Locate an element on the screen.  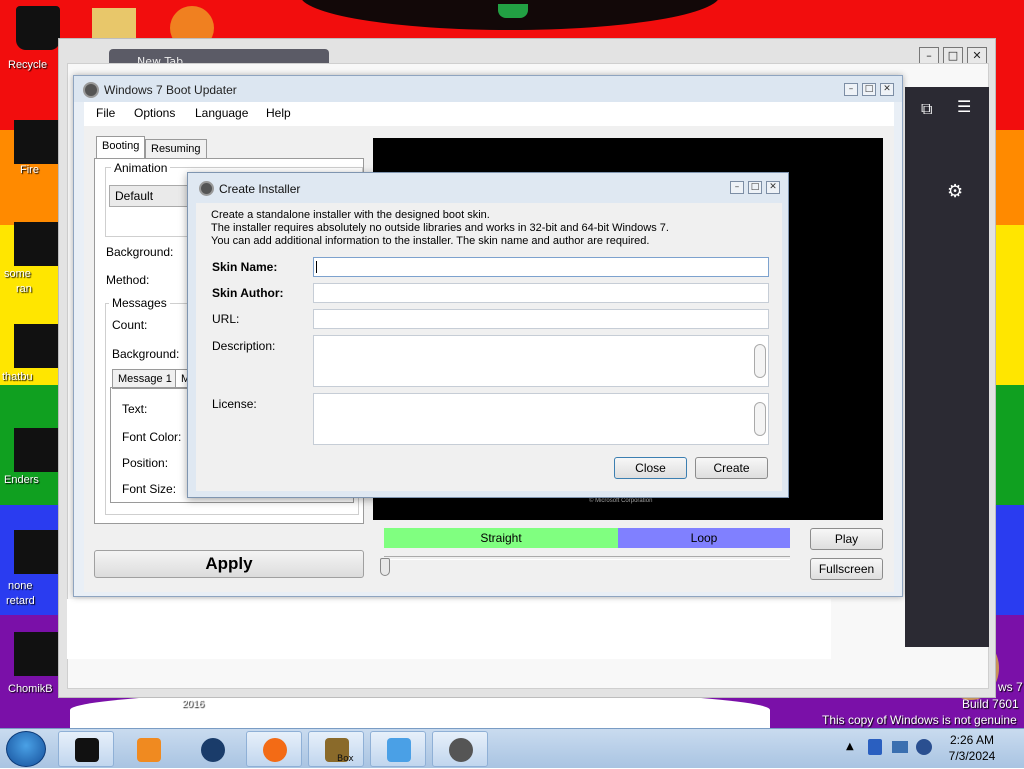
license-field is located at coordinates (541, 419).